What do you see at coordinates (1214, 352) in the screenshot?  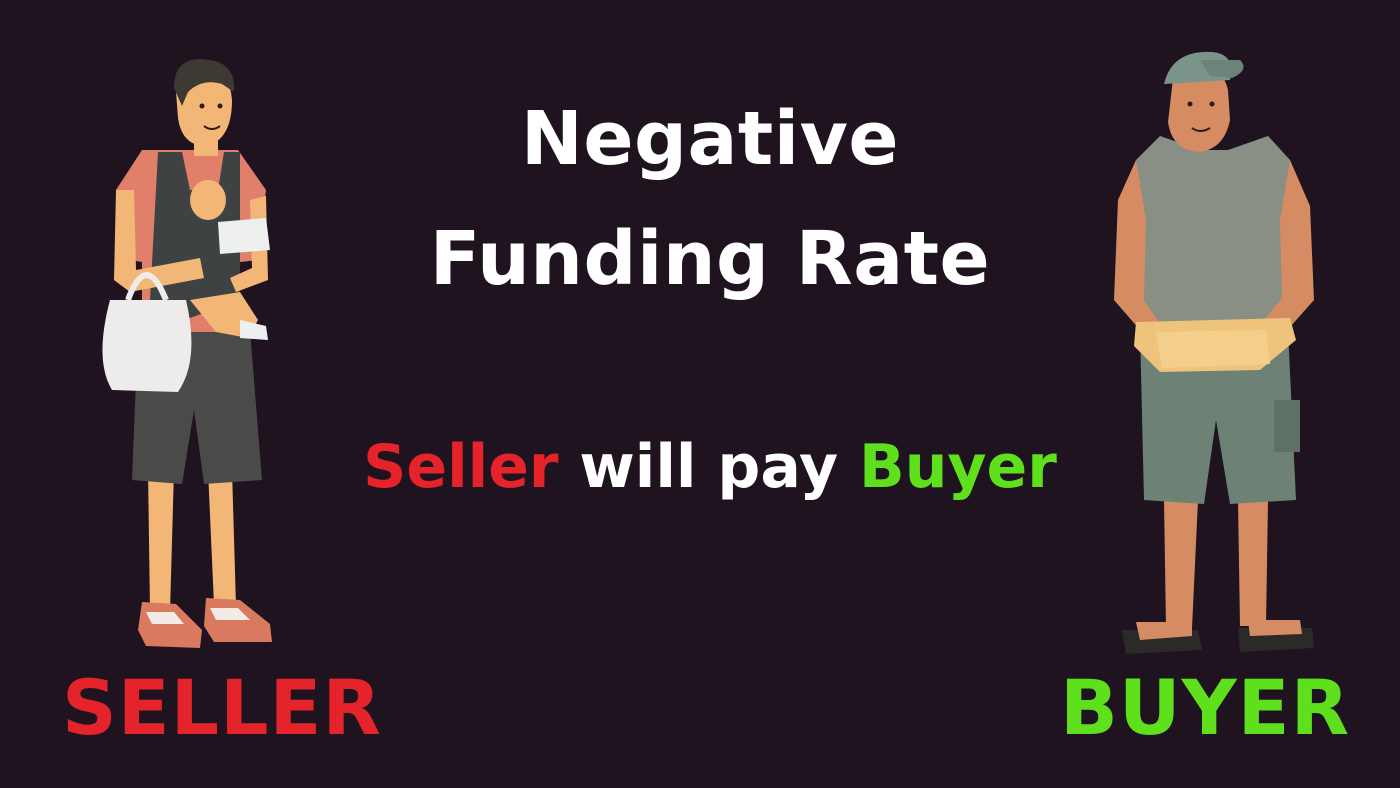 I see `buyer-illustration` at bounding box center [1214, 352].